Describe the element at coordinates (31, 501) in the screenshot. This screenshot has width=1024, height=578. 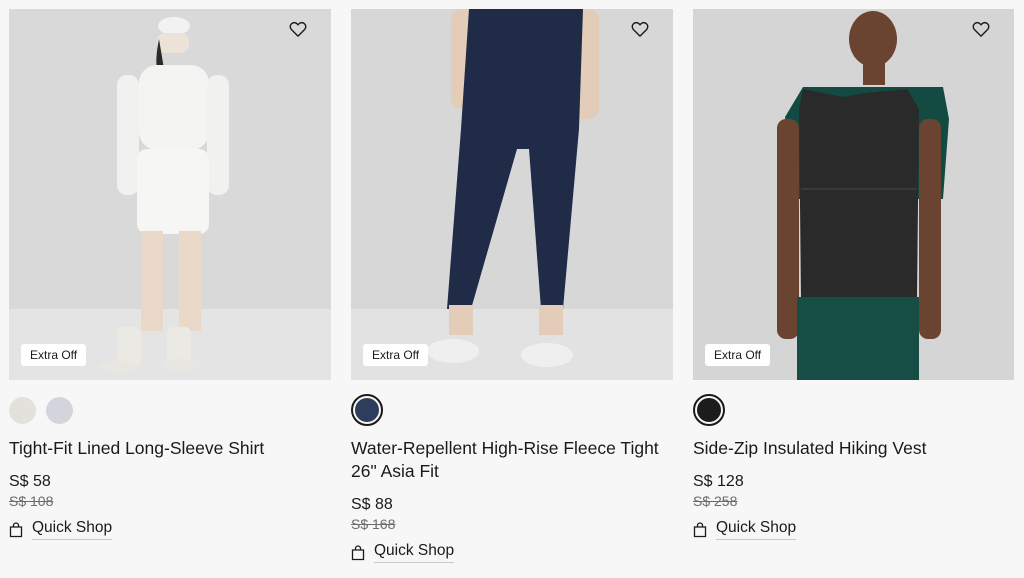
I see `original-price: S$ 108` at that location.